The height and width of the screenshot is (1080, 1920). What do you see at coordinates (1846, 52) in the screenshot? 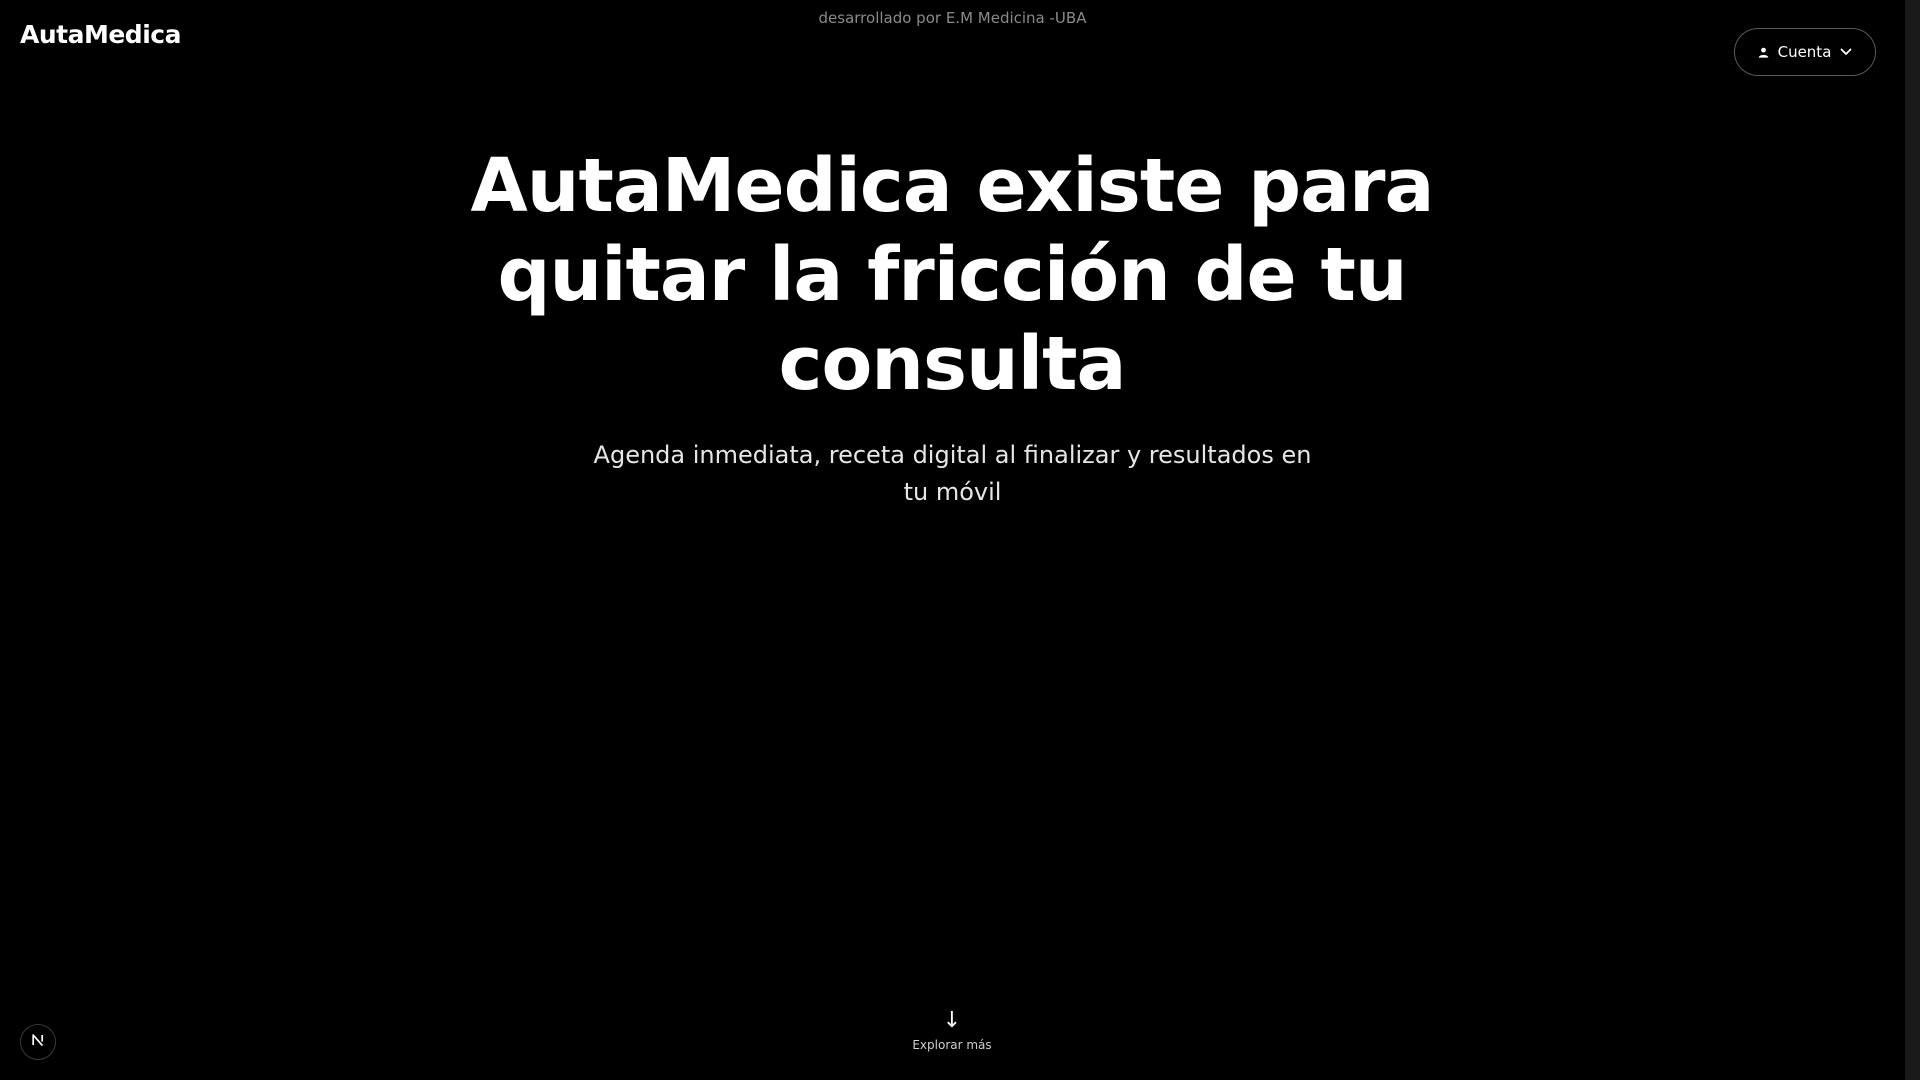
I see `chevron-down-icon` at bounding box center [1846, 52].